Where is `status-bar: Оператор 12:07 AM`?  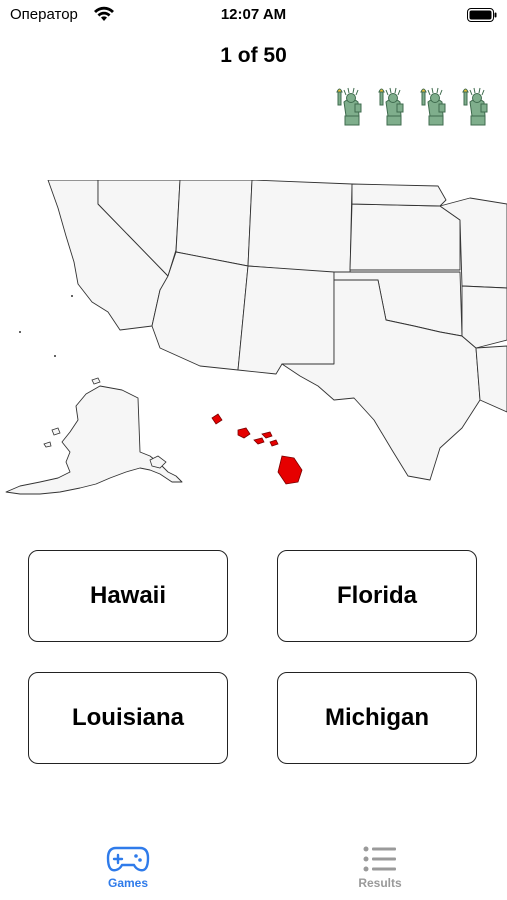
status-bar: Оператор 12:07 AM is located at coordinates (253, 15).